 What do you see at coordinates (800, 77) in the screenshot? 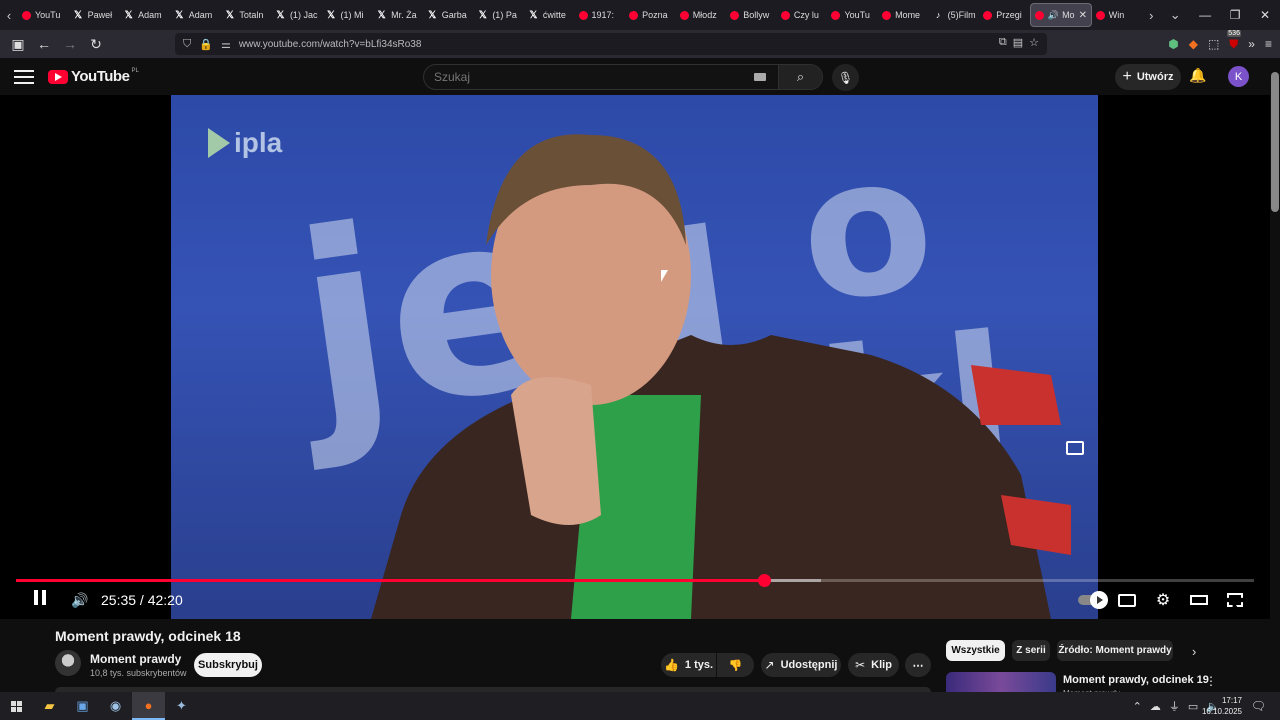
I see `search-button: ⌕` at bounding box center [800, 77].